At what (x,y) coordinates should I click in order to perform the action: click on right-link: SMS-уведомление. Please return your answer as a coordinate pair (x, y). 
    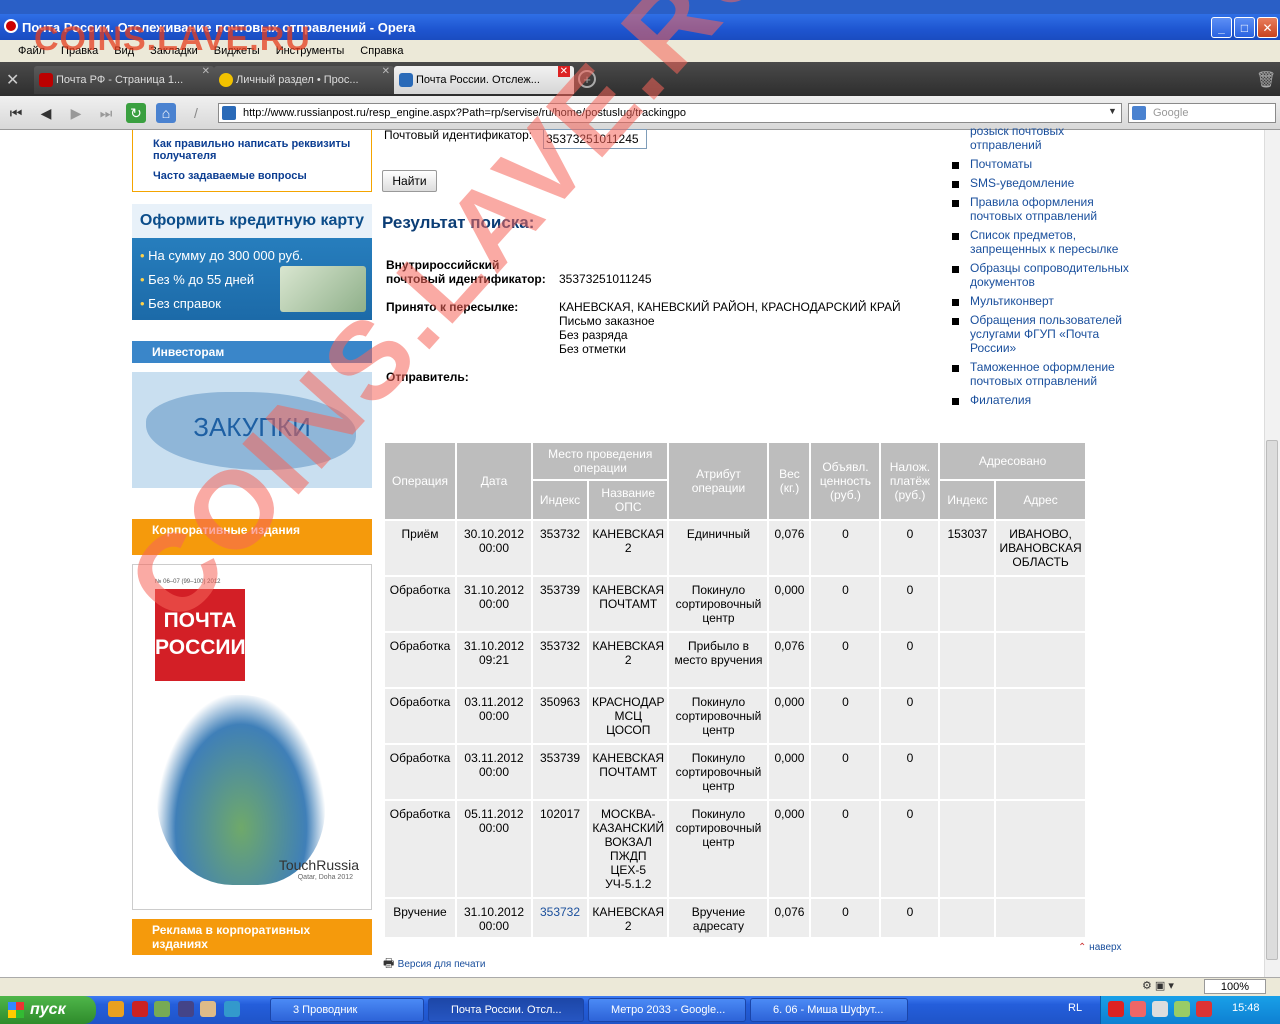
    Looking at the image, I should click on (1022, 183).